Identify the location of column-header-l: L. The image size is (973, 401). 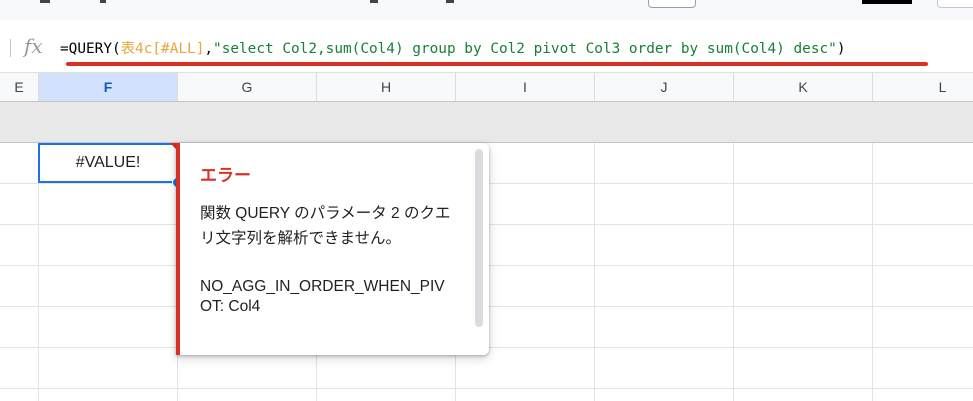
(923, 87).